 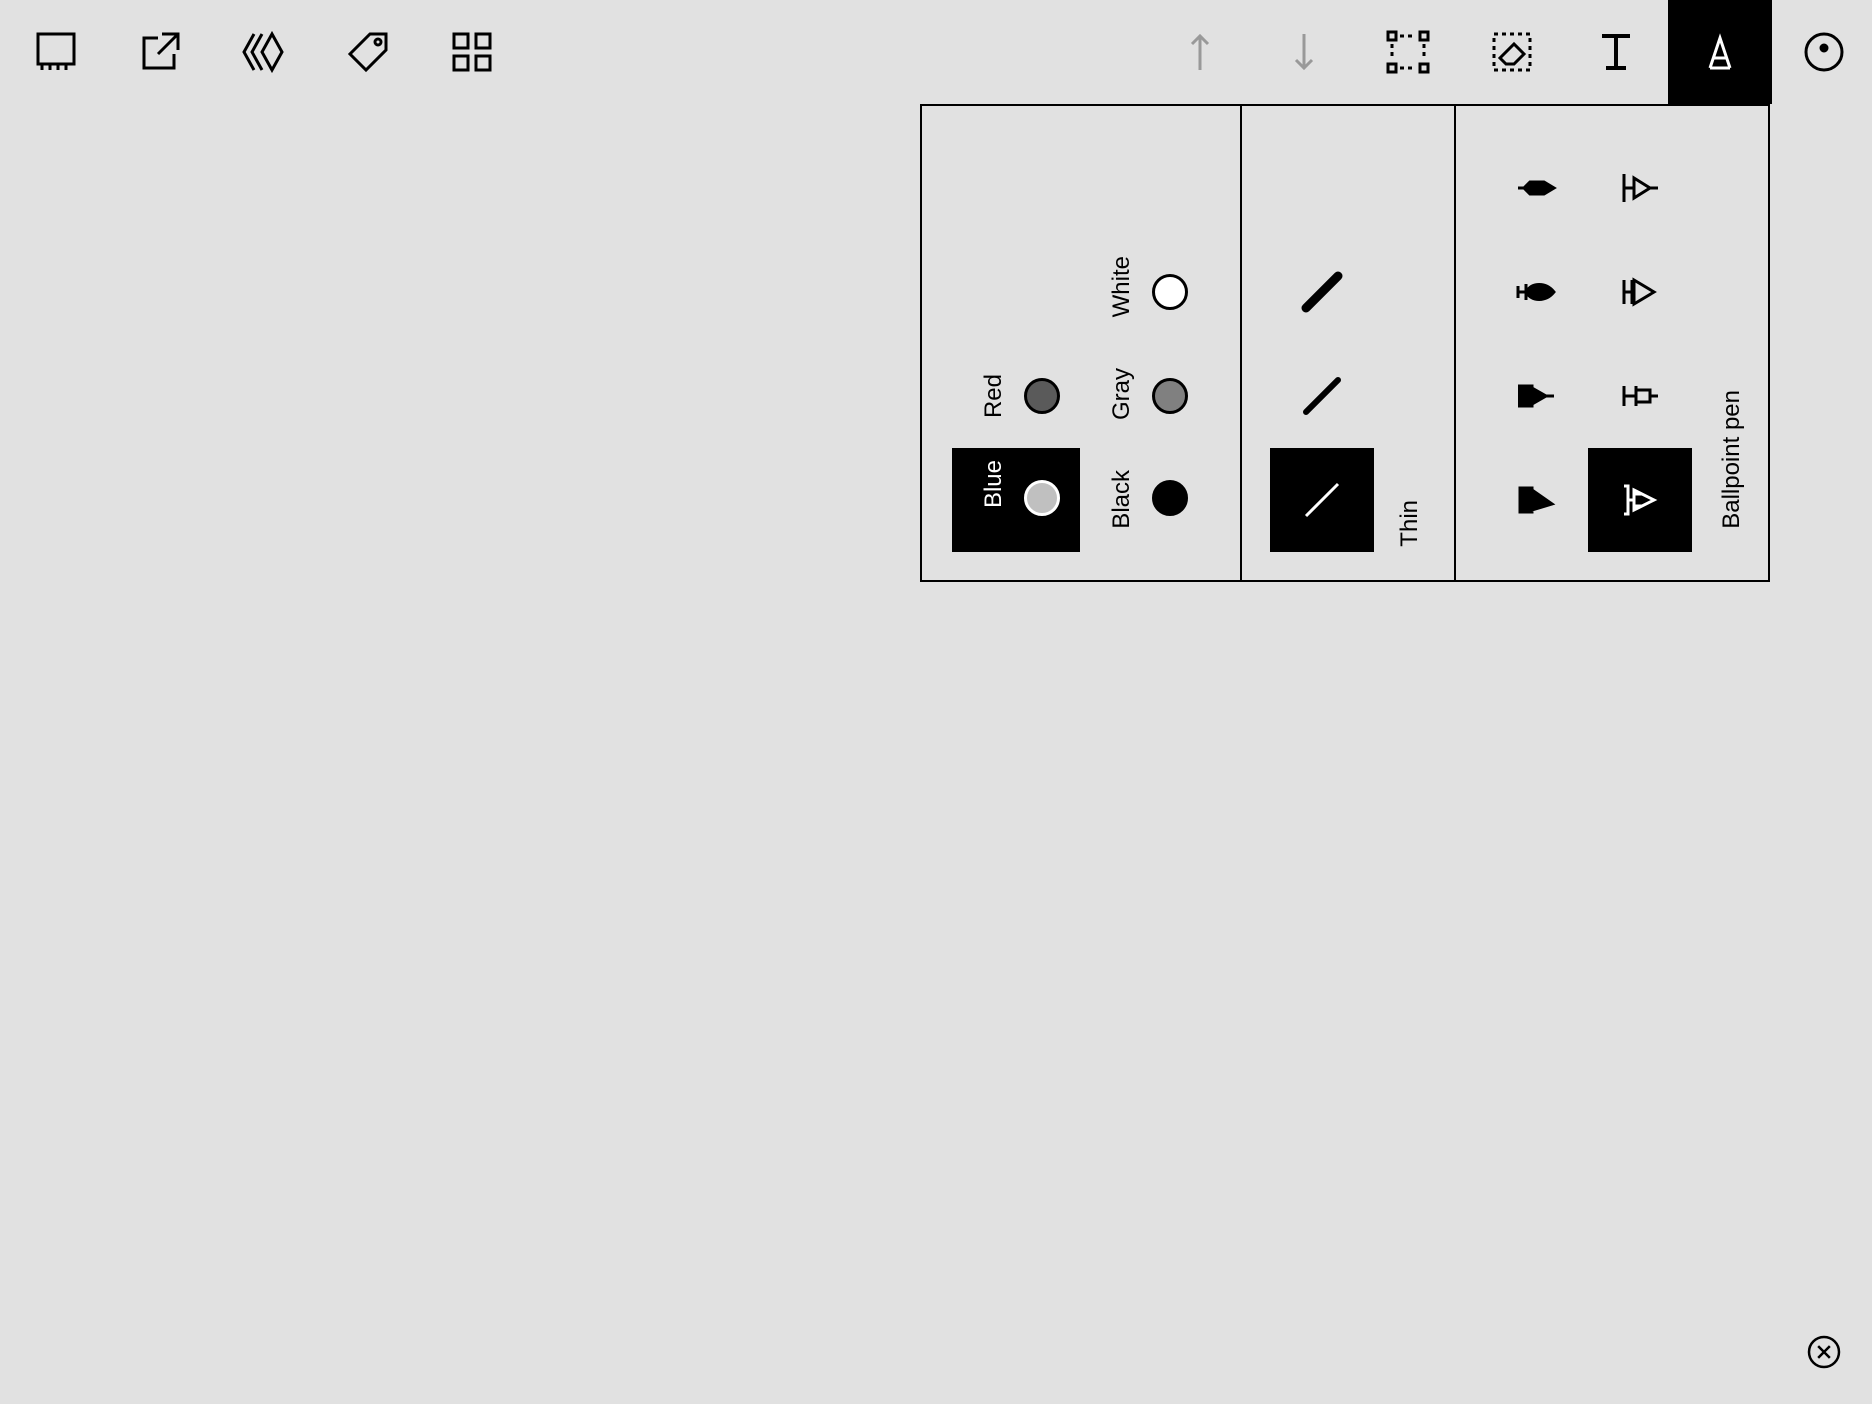 I want to click on text-button, so click(x=1616, y=52).